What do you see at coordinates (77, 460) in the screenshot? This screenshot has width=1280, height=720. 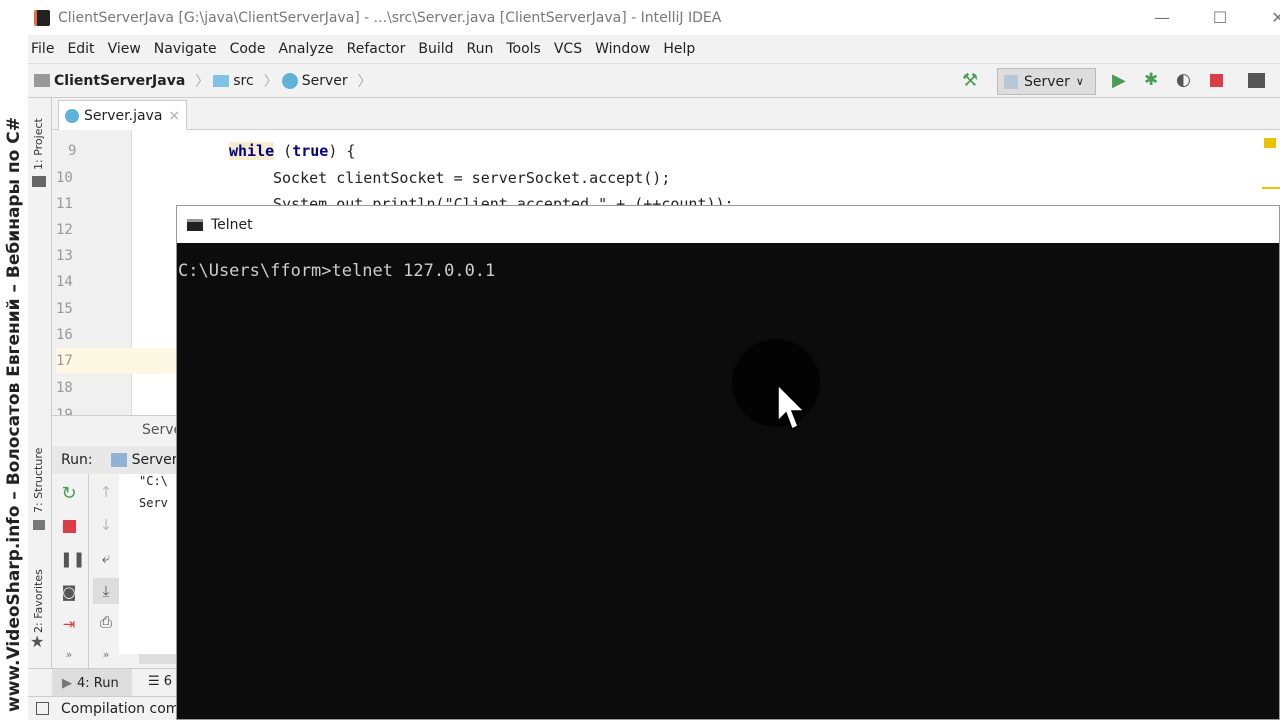 I see `run-label: Run:` at bounding box center [77, 460].